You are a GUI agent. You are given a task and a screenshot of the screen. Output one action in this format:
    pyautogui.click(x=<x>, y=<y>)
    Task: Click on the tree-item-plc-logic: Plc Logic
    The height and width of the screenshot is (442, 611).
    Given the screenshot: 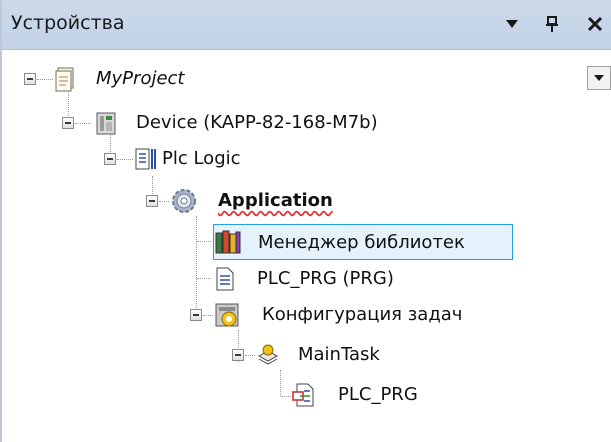 What is the action you would take?
    pyautogui.click(x=204, y=159)
    